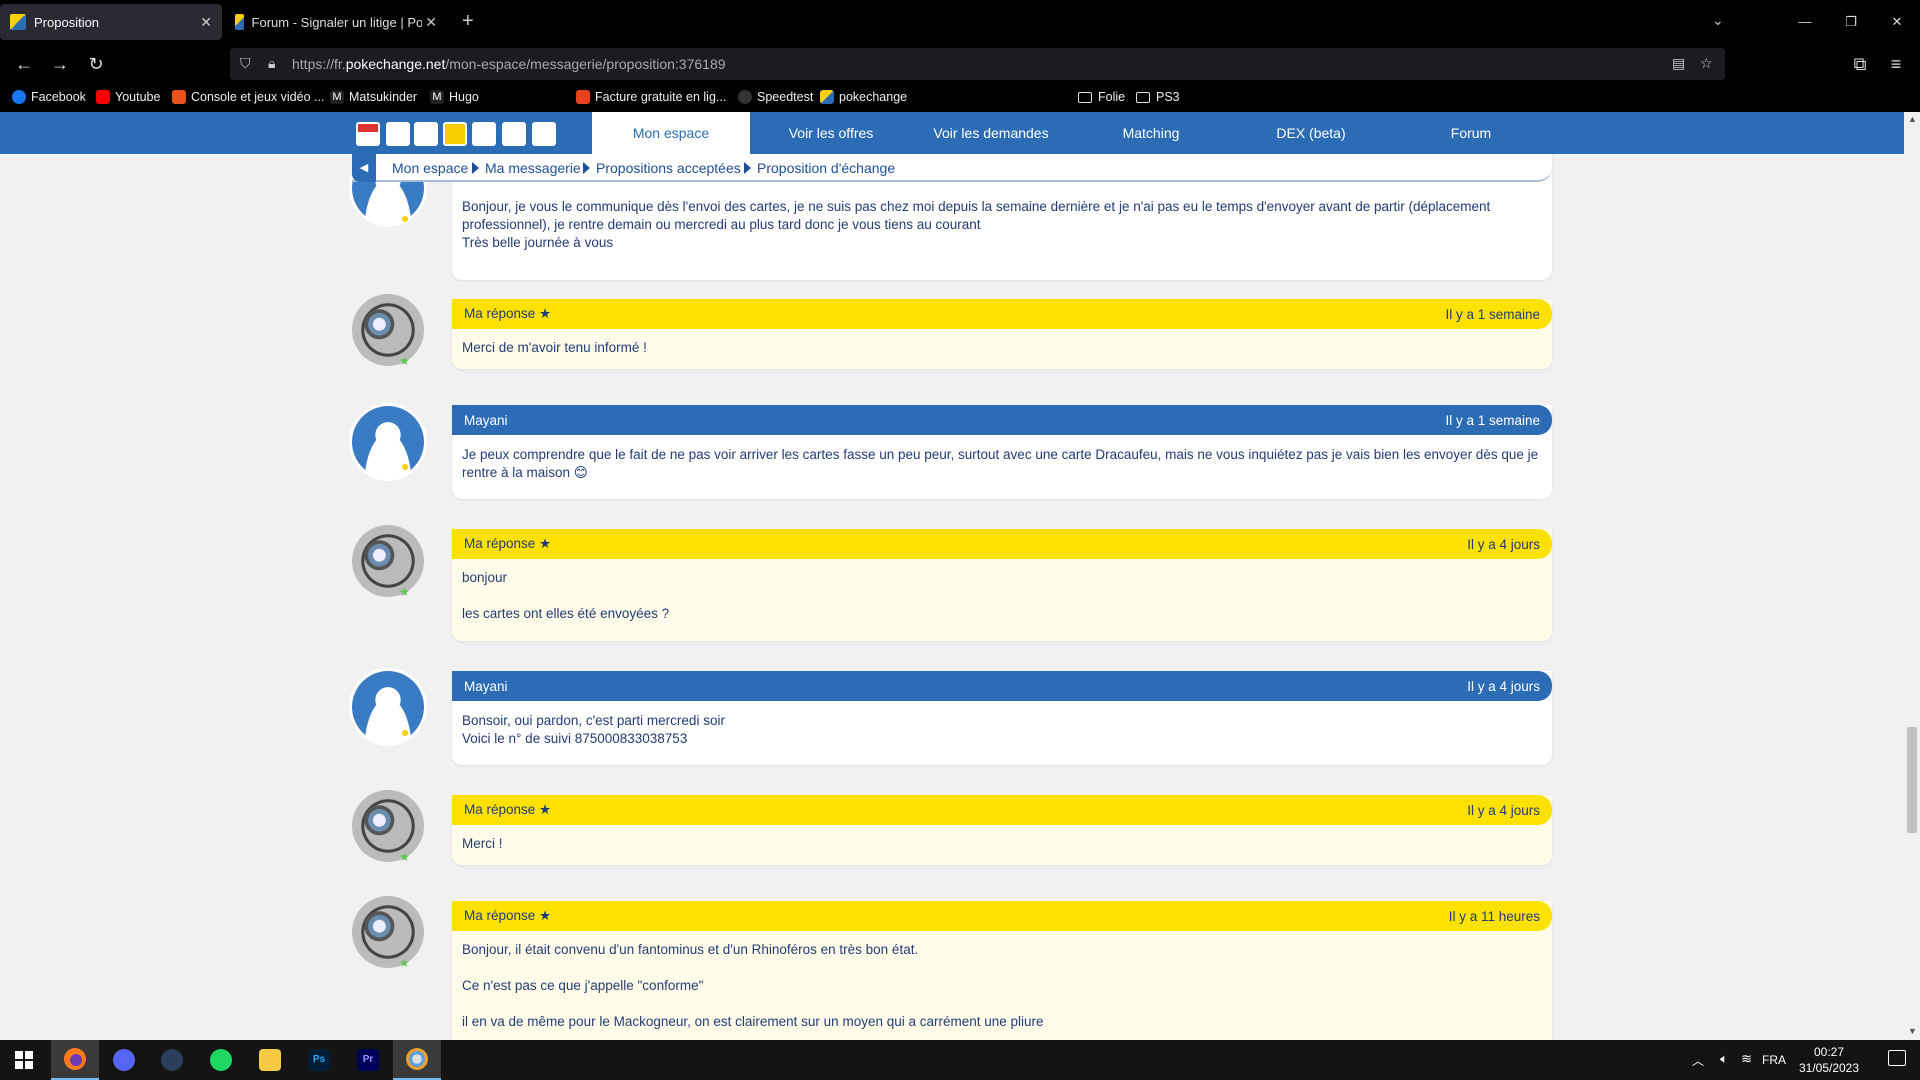 Image resolution: width=1920 pixels, height=1080 pixels. I want to click on reload-icon: ↻, so click(96, 64).